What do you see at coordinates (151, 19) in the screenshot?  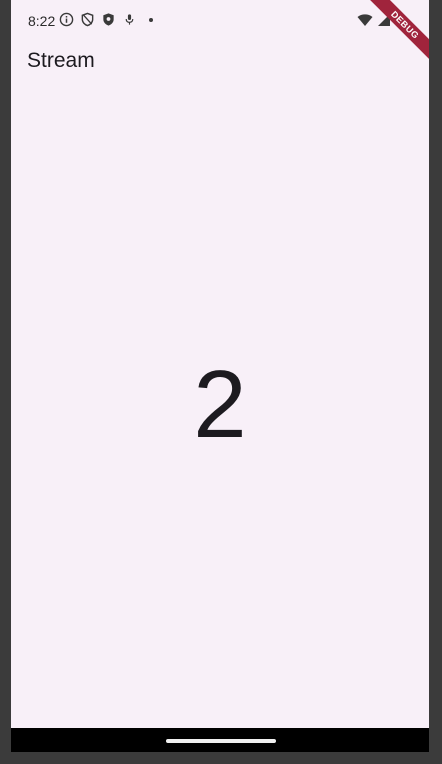 I see `dot-icon` at bounding box center [151, 19].